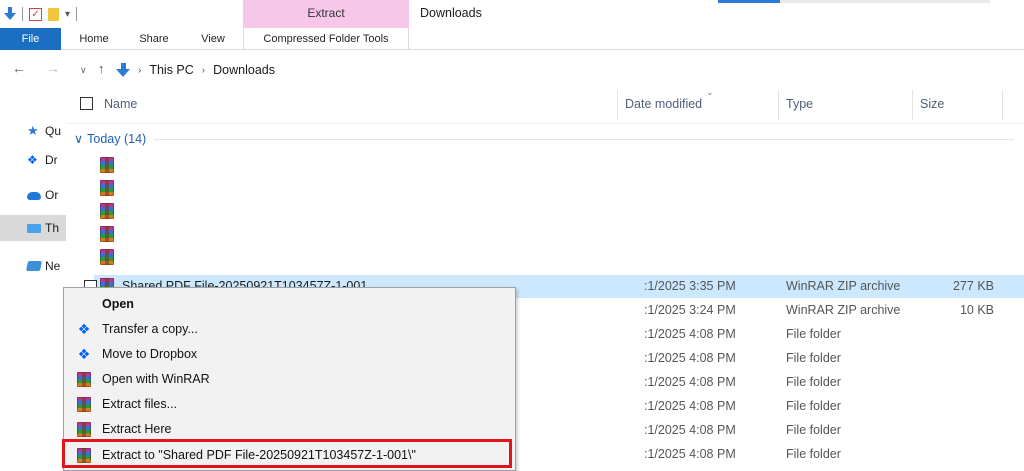  What do you see at coordinates (171, 70) in the screenshot?
I see `breadcrumb-this-pc: This PC` at bounding box center [171, 70].